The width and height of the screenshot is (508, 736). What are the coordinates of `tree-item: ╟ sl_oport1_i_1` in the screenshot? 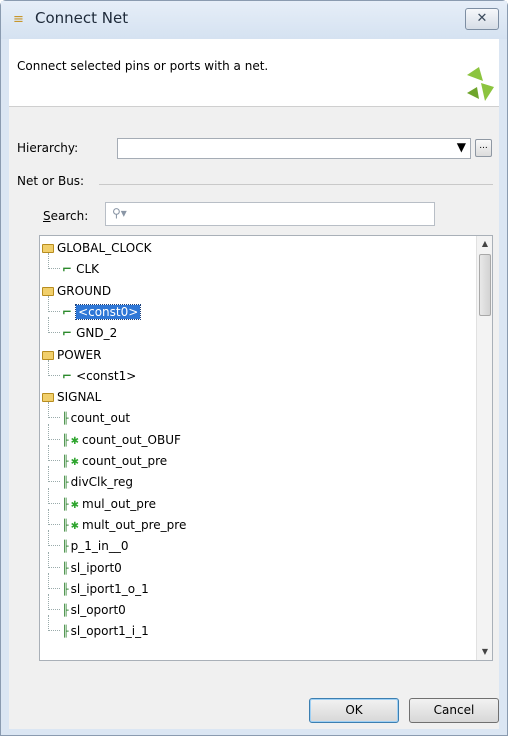 It's located at (98, 628).